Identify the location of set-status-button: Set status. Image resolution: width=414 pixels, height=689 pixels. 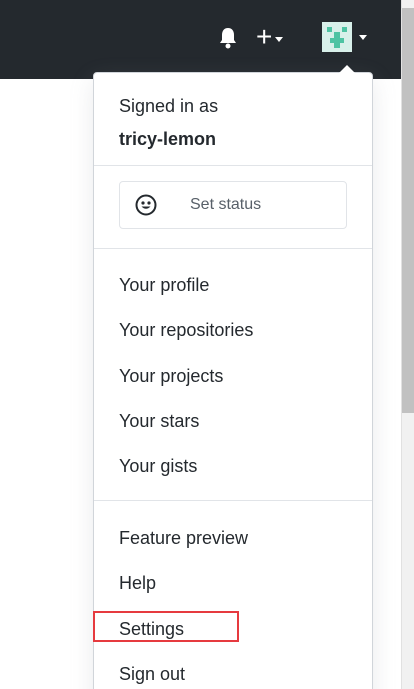
(233, 205).